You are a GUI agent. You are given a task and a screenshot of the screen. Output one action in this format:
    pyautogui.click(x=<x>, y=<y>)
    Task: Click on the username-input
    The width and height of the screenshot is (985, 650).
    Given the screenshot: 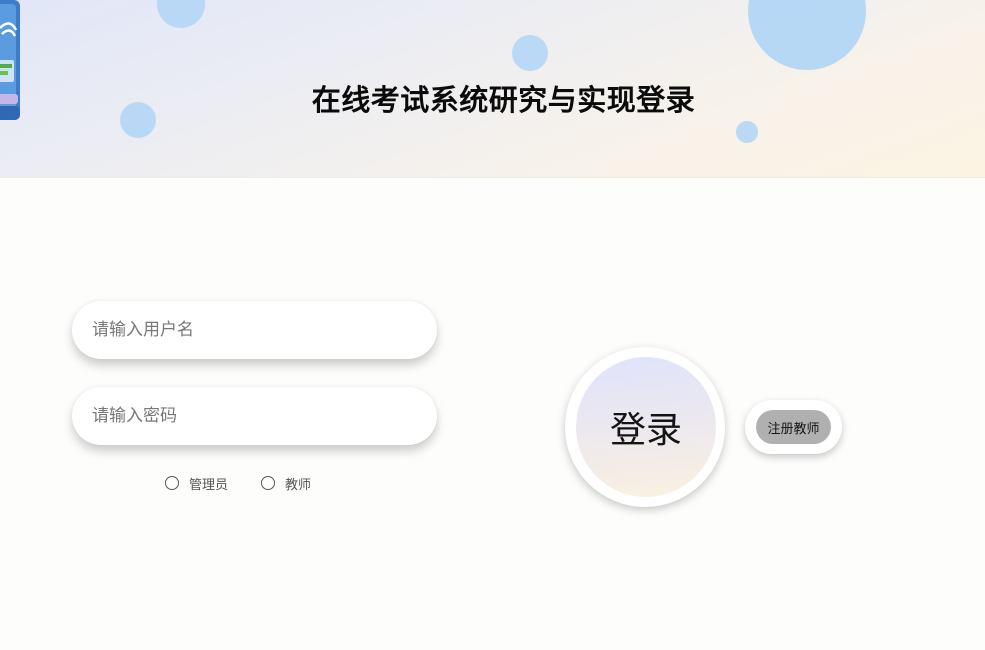 What is the action you would take?
    pyautogui.click(x=254, y=330)
    